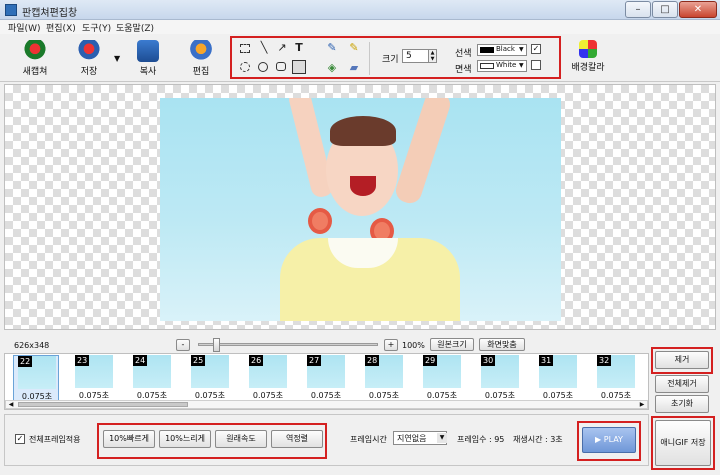  I want to click on frame-time-label: 프레임시간, so click(368, 439).